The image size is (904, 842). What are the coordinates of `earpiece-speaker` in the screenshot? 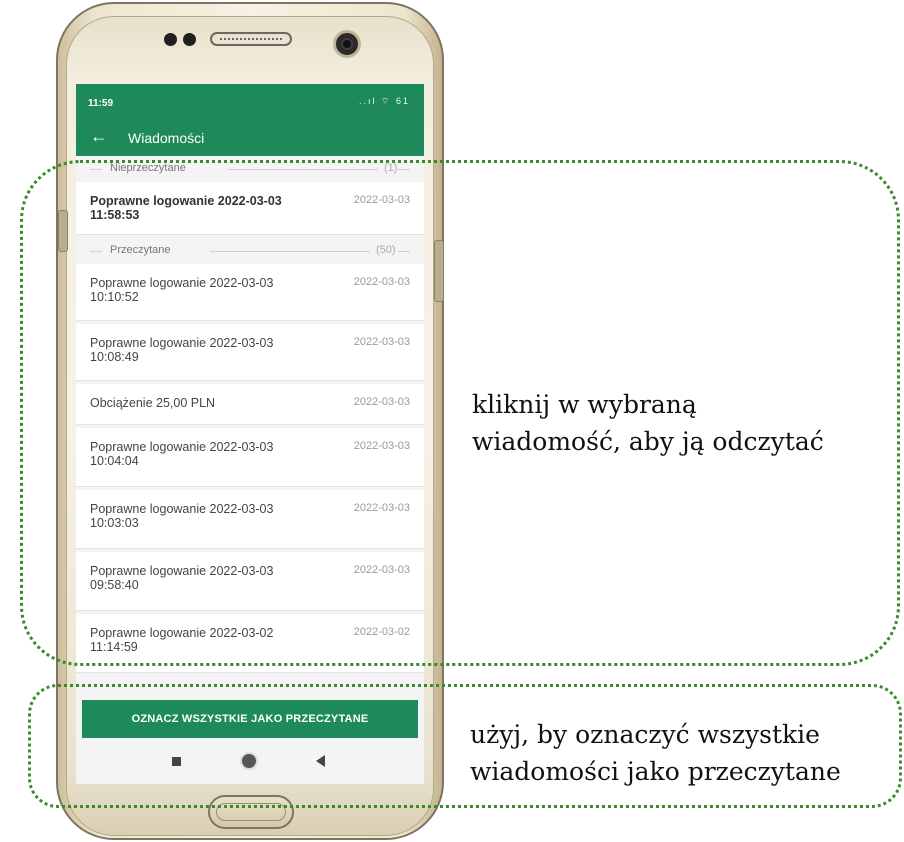 It's located at (251, 39).